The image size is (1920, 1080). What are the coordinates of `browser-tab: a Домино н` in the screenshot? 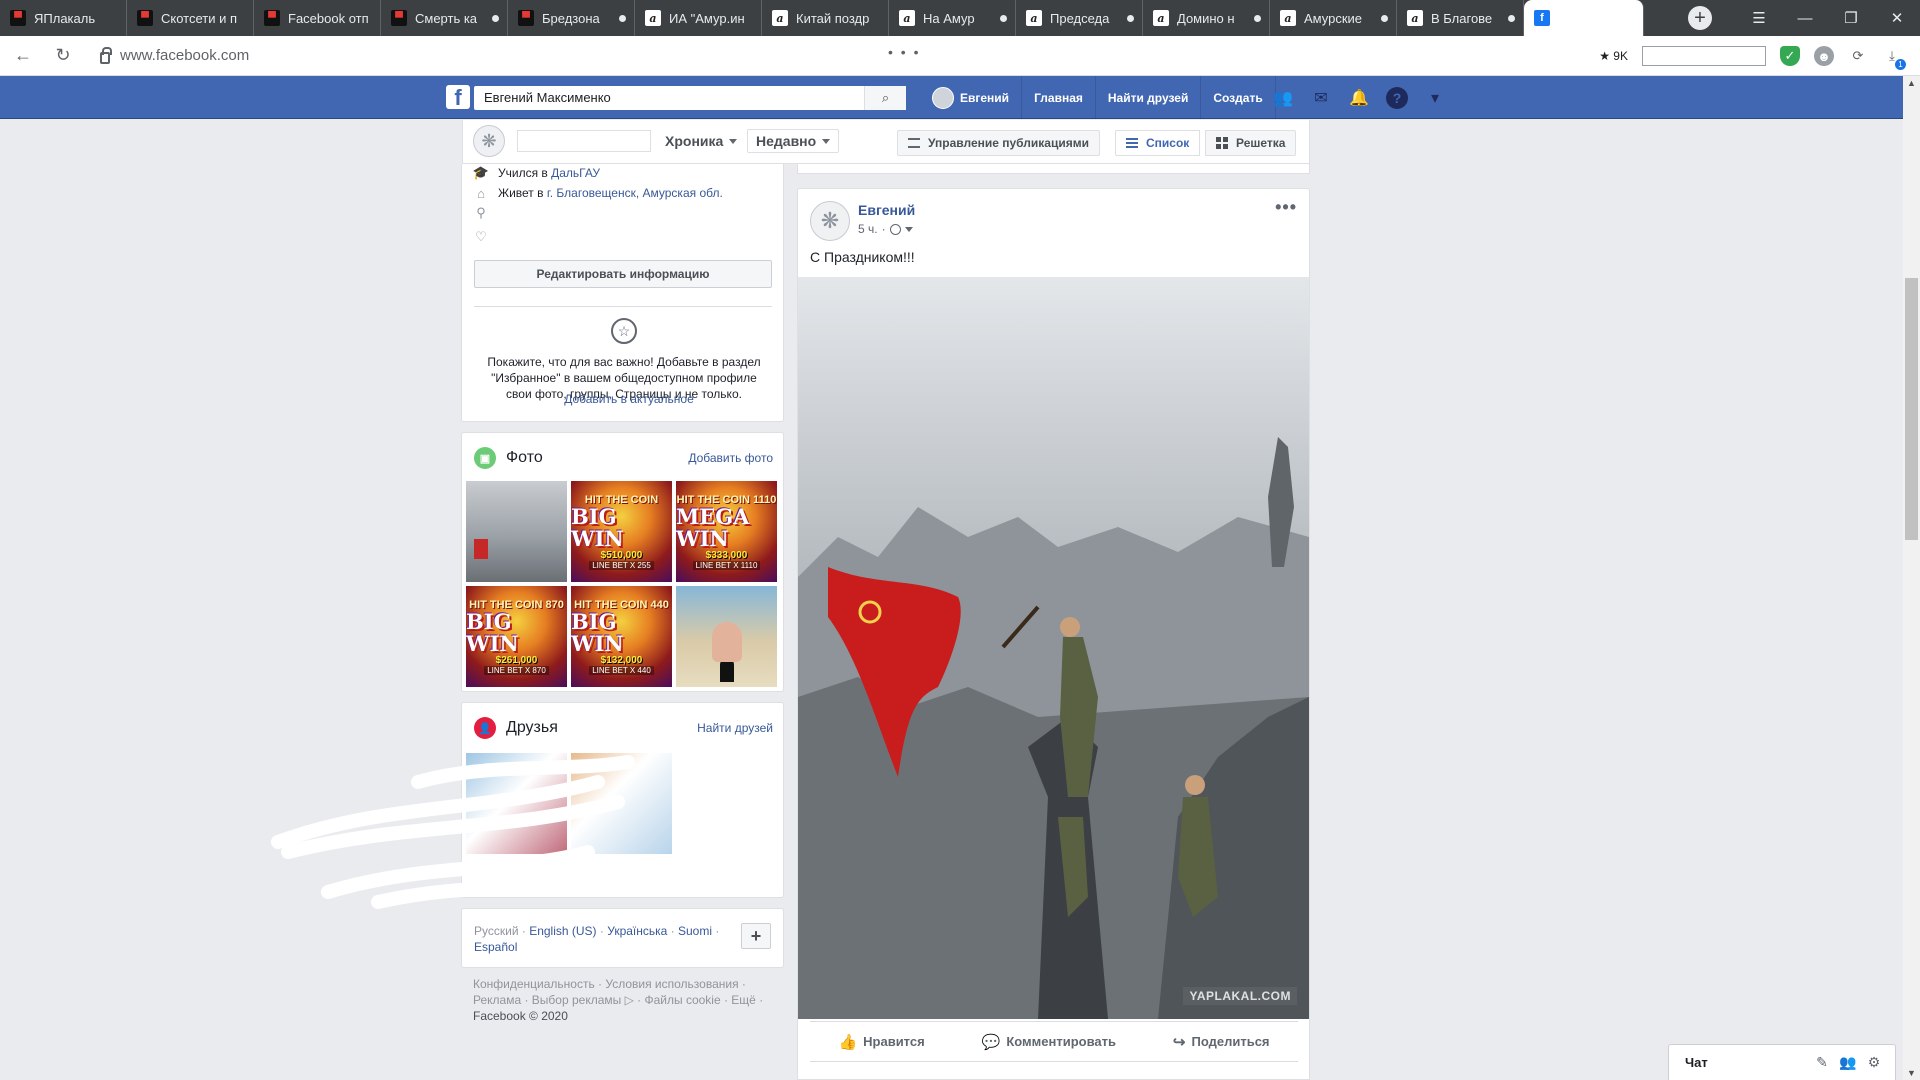 It's located at (1206, 18).